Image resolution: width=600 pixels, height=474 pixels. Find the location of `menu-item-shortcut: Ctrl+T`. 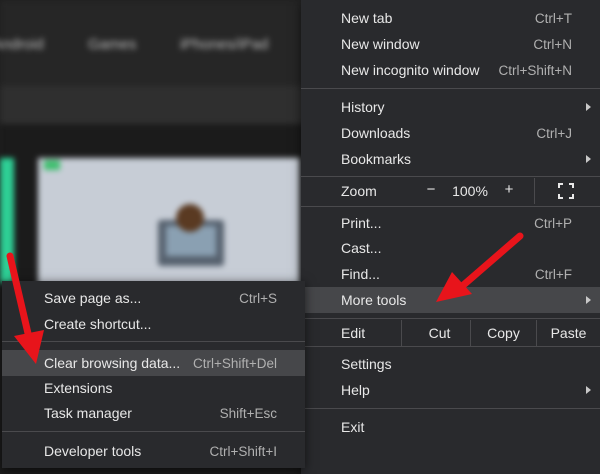

menu-item-shortcut: Ctrl+T is located at coordinates (553, 18).